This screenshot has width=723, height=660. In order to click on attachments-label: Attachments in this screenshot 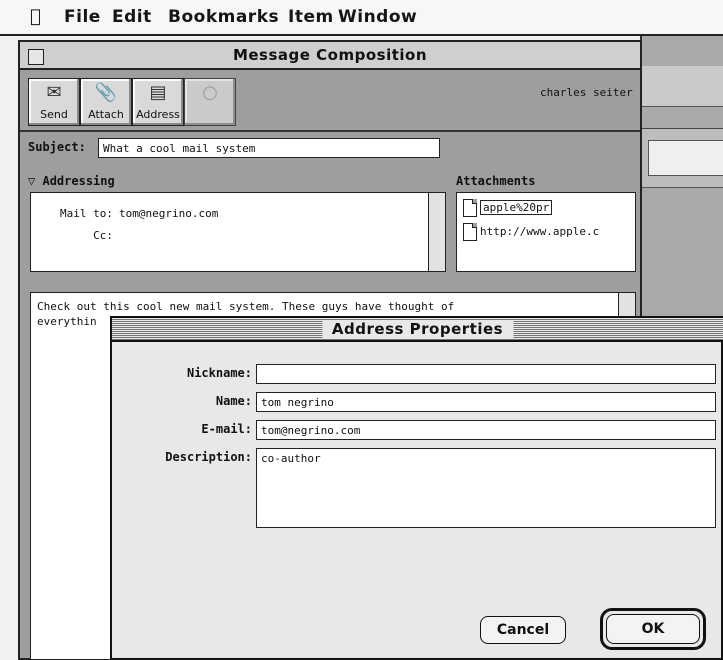, I will do `click(496, 181)`.